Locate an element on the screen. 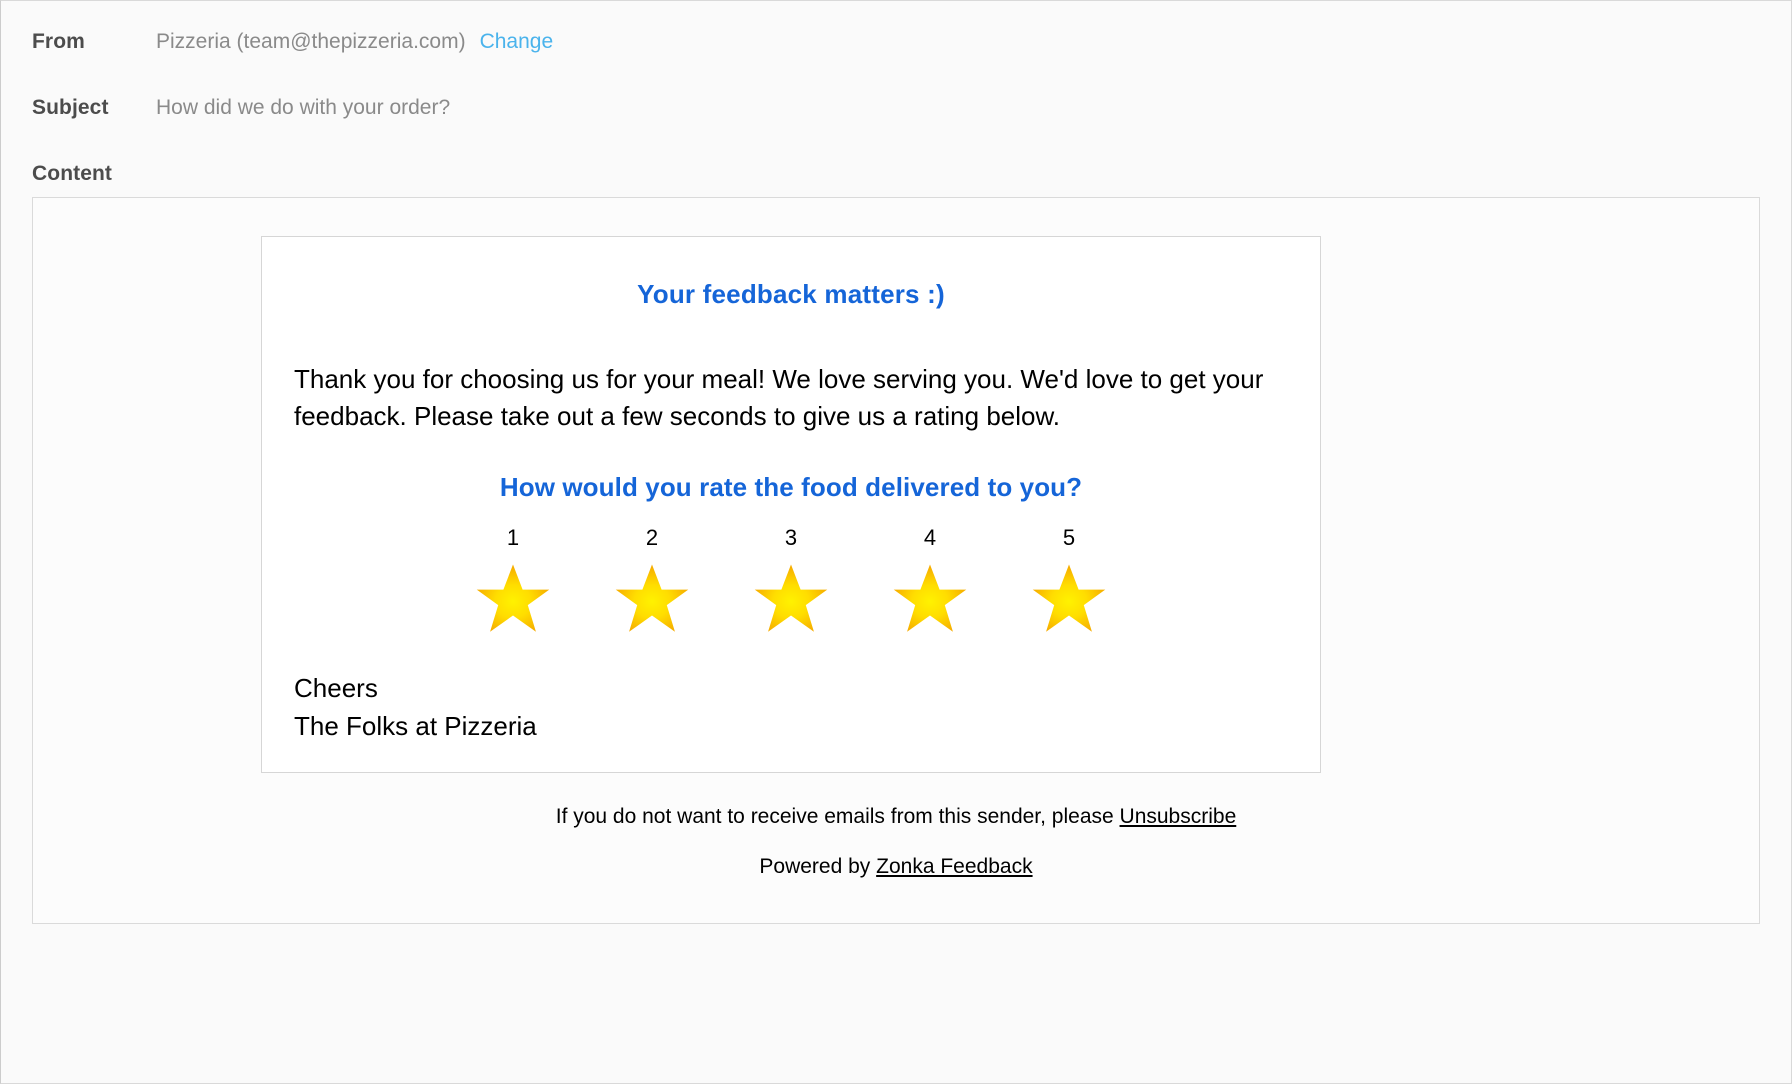 The height and width of the screenshot is (1084, 1792). zonka-feedback-link: Zonka Feedback is located at coordinates (954, 866).